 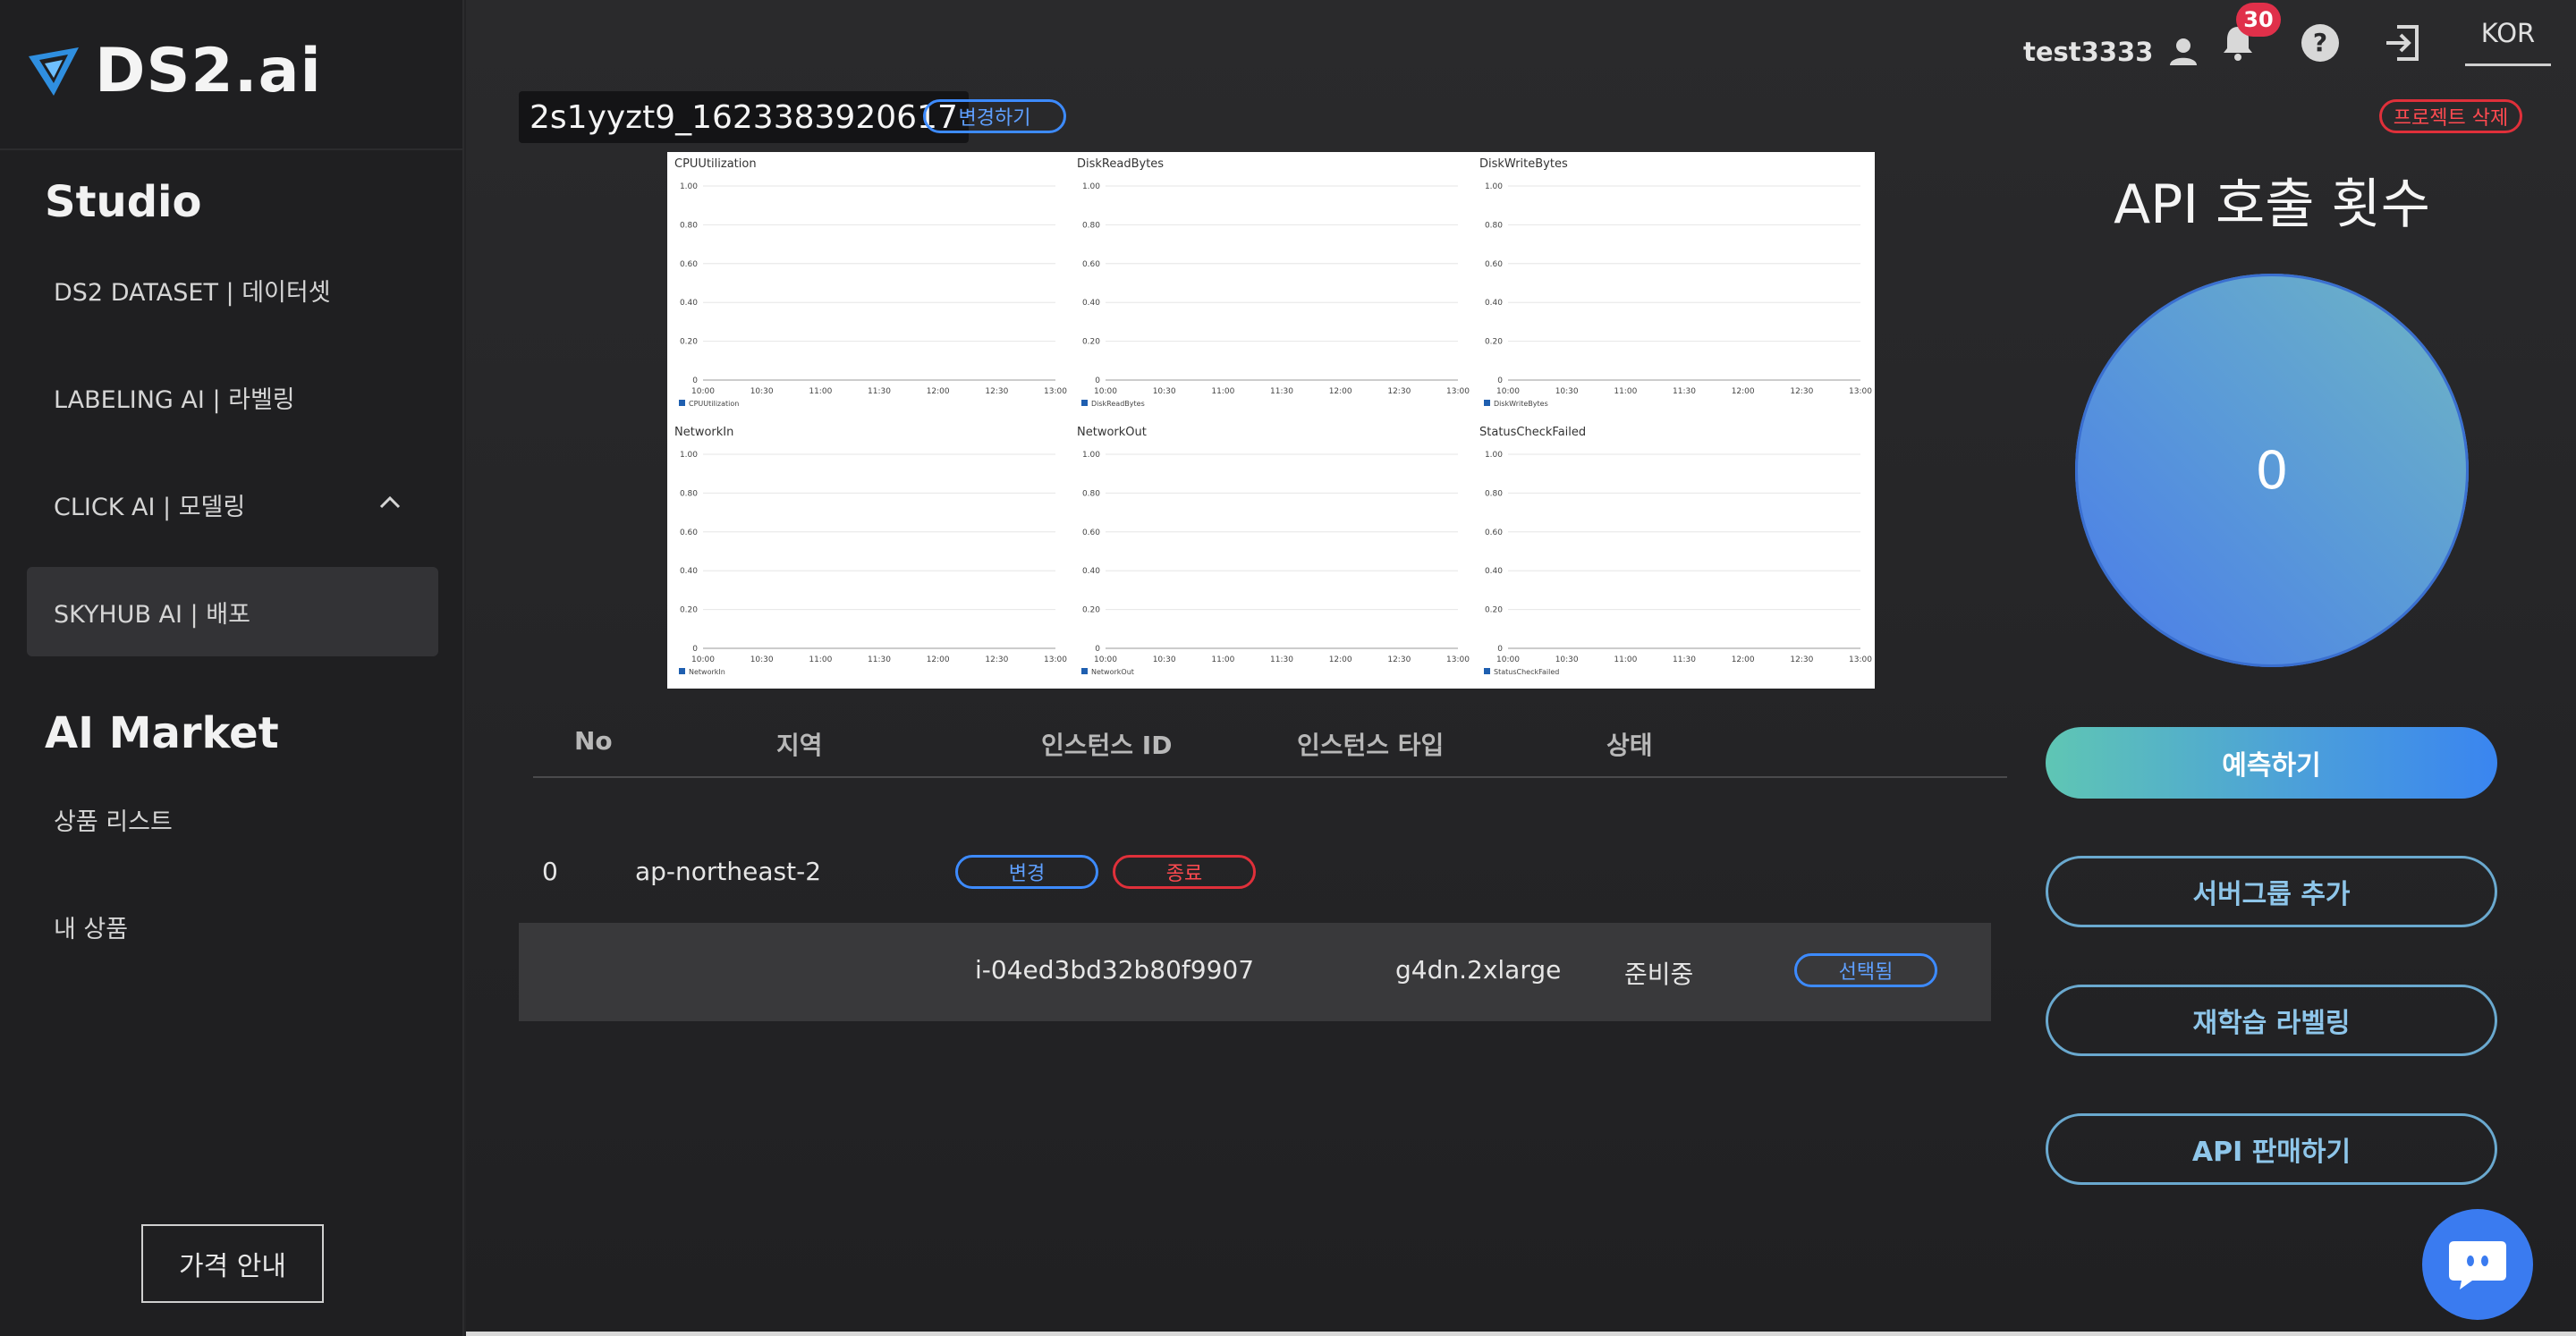 What do you see at coordinates (2271, 892) in the screenshot?
I see `add-server-group-button: 서버그룹 추가` at bounding box center [2271, 892].